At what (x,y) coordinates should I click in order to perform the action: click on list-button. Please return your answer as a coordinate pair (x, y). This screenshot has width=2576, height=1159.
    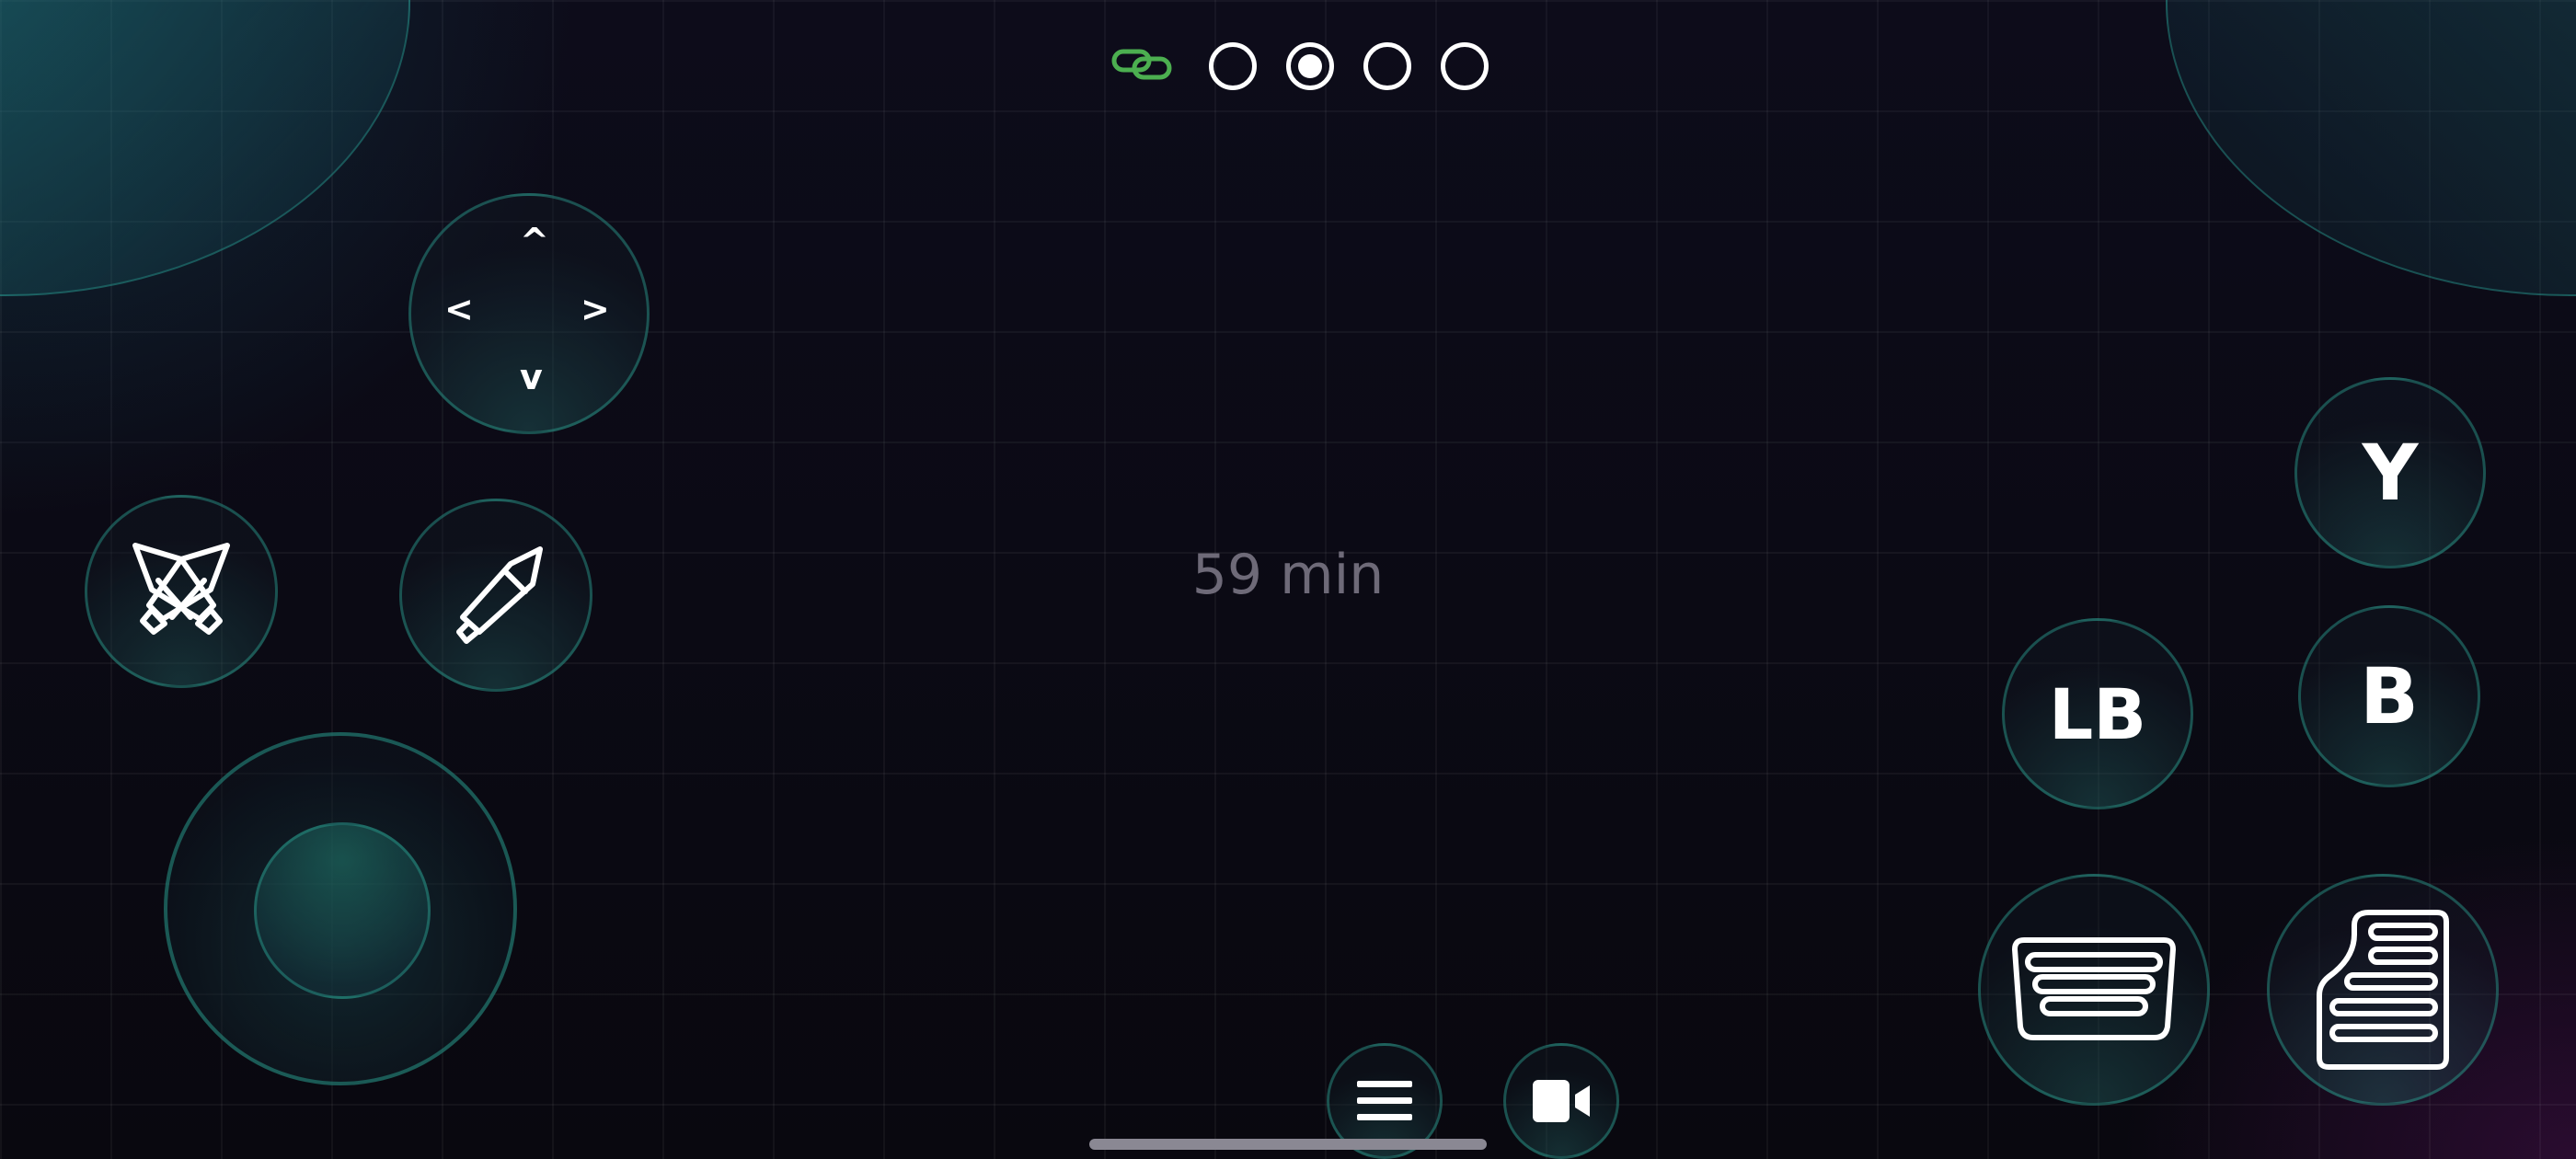
    Looking at the image, I should click on (2383, 990).